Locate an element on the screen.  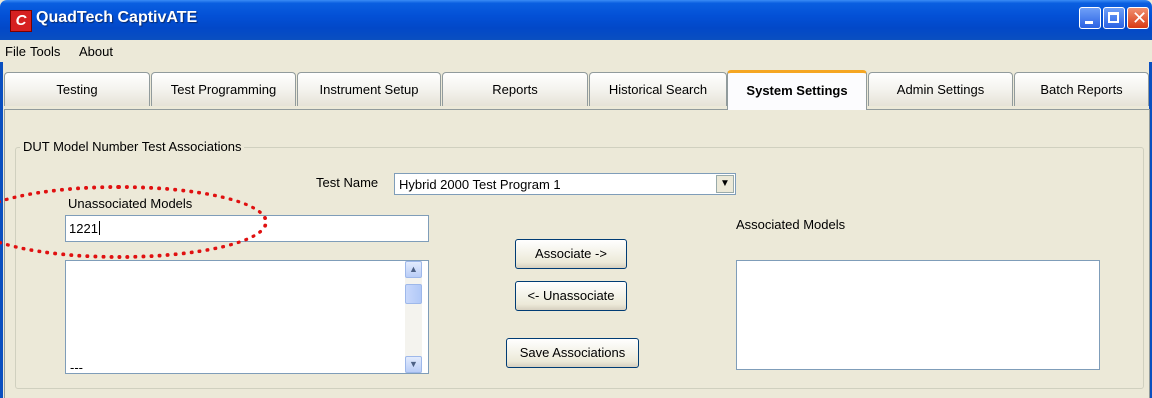
tab-instrument-setup: Instrument Setup is located at coordinates (369, 89).